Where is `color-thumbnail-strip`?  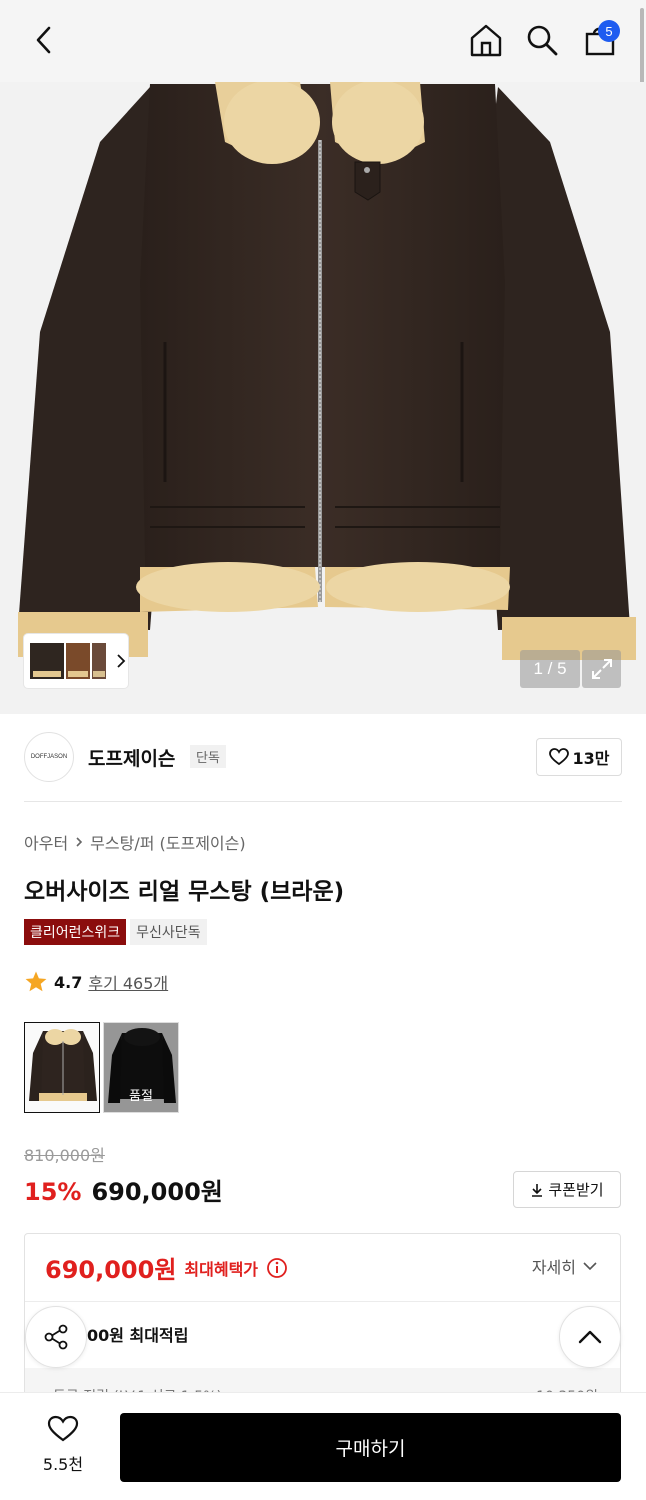
color-thumbnail-strip is located at coordinates (76, 661).